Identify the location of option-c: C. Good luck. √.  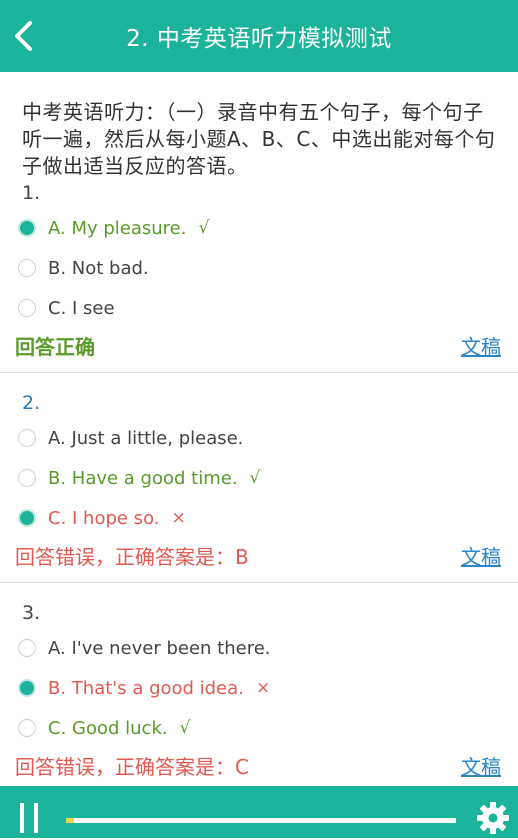
(104, 728).